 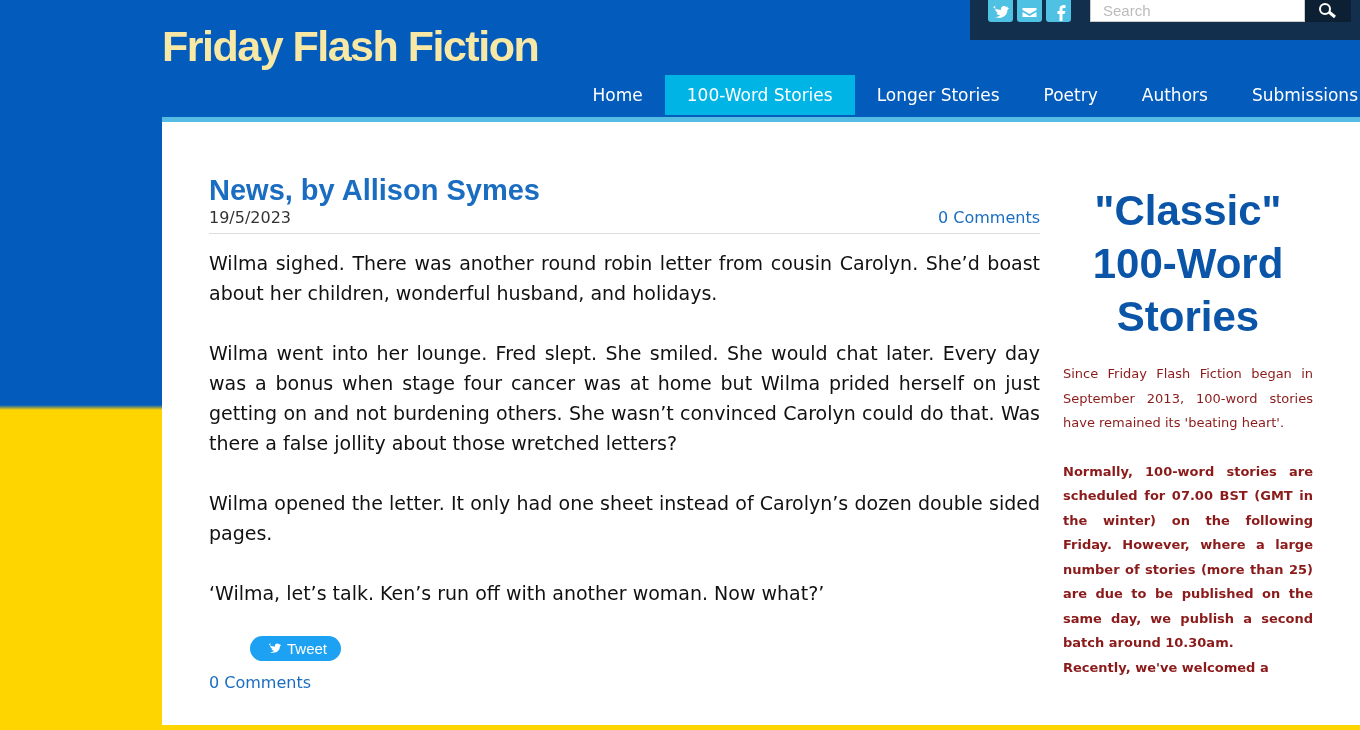 I want to click on search-button, so click(x=1328, y=11).